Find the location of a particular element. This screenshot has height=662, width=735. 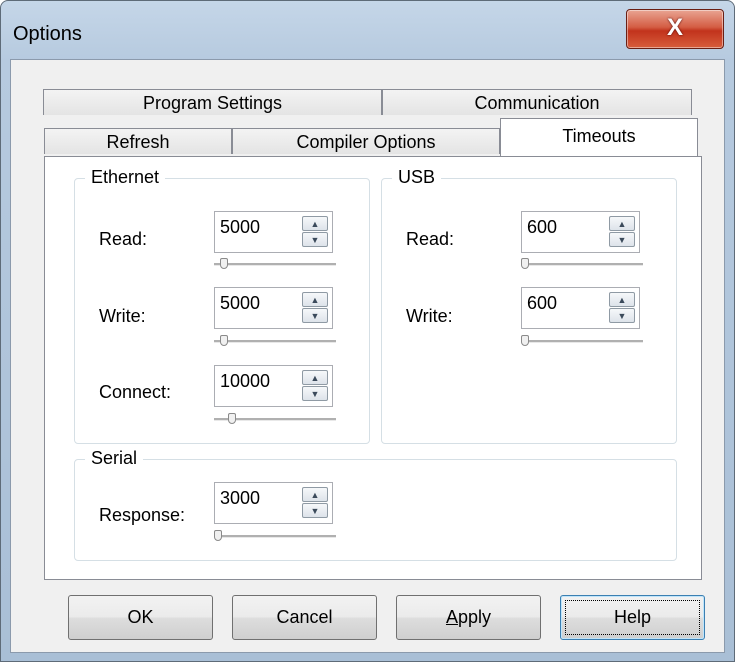

usb-write-label: Write: is located at coordinates (429, 316).